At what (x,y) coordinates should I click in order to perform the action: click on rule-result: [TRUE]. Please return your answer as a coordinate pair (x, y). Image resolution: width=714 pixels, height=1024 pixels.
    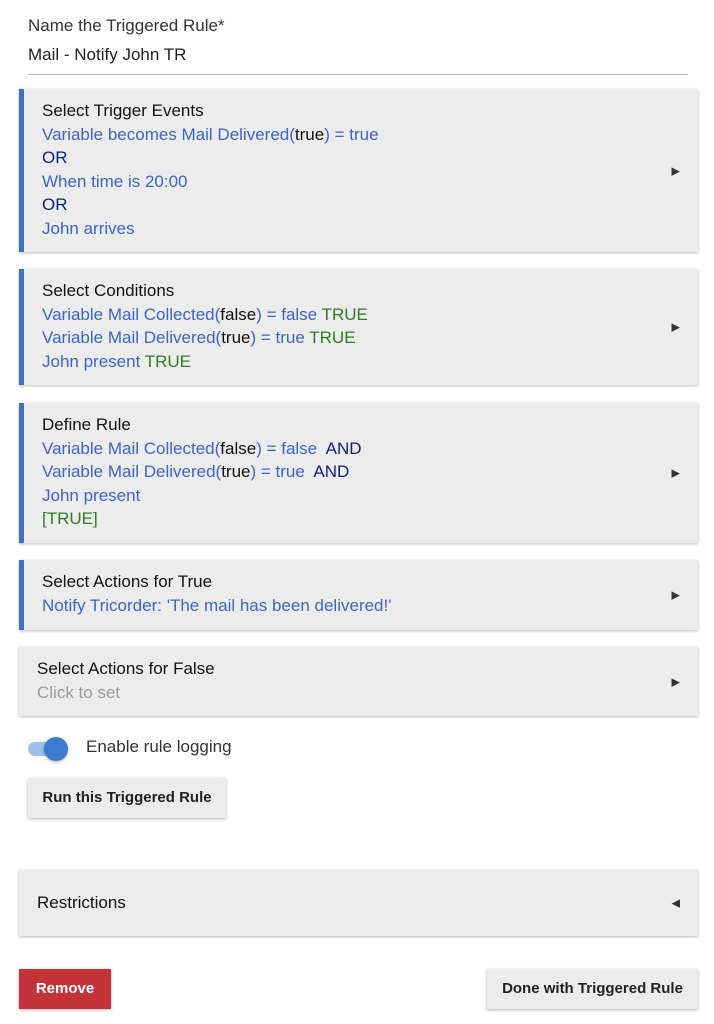
    Looking at the image, I should click on (70, 518).